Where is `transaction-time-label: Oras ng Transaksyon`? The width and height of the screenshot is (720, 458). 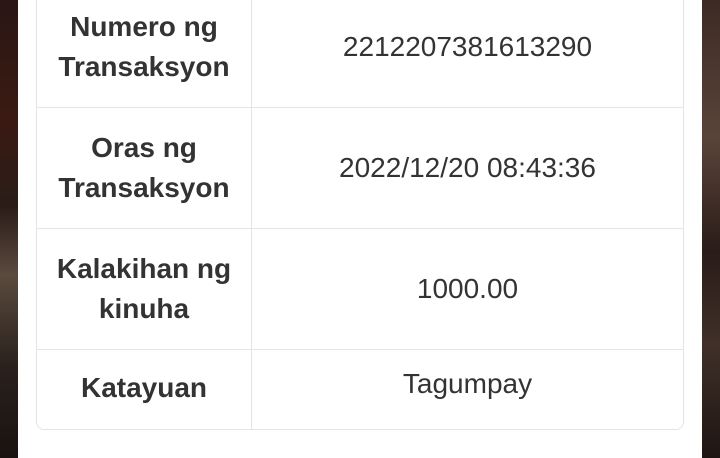
transaction-time-label: Oras ng Transaksyon is located at coordinates (144, 168).